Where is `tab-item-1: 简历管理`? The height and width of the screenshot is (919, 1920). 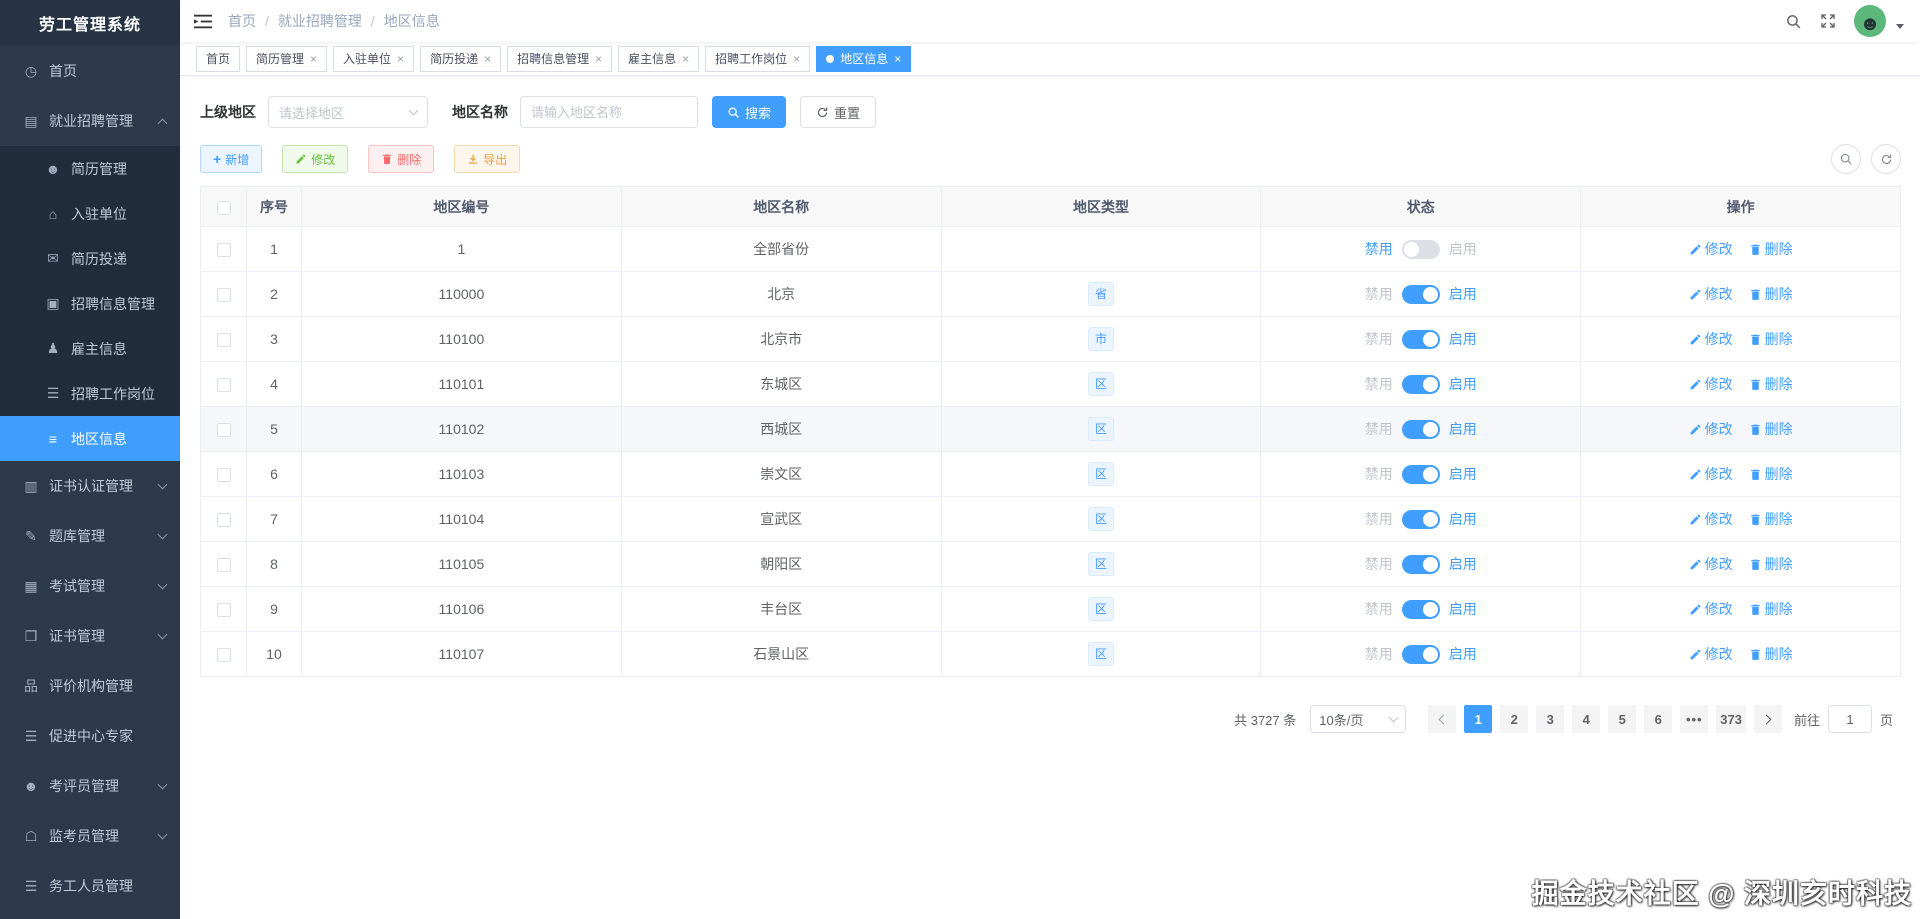
tab-item-1: 简历管理 is located at coordinates (287, 58).